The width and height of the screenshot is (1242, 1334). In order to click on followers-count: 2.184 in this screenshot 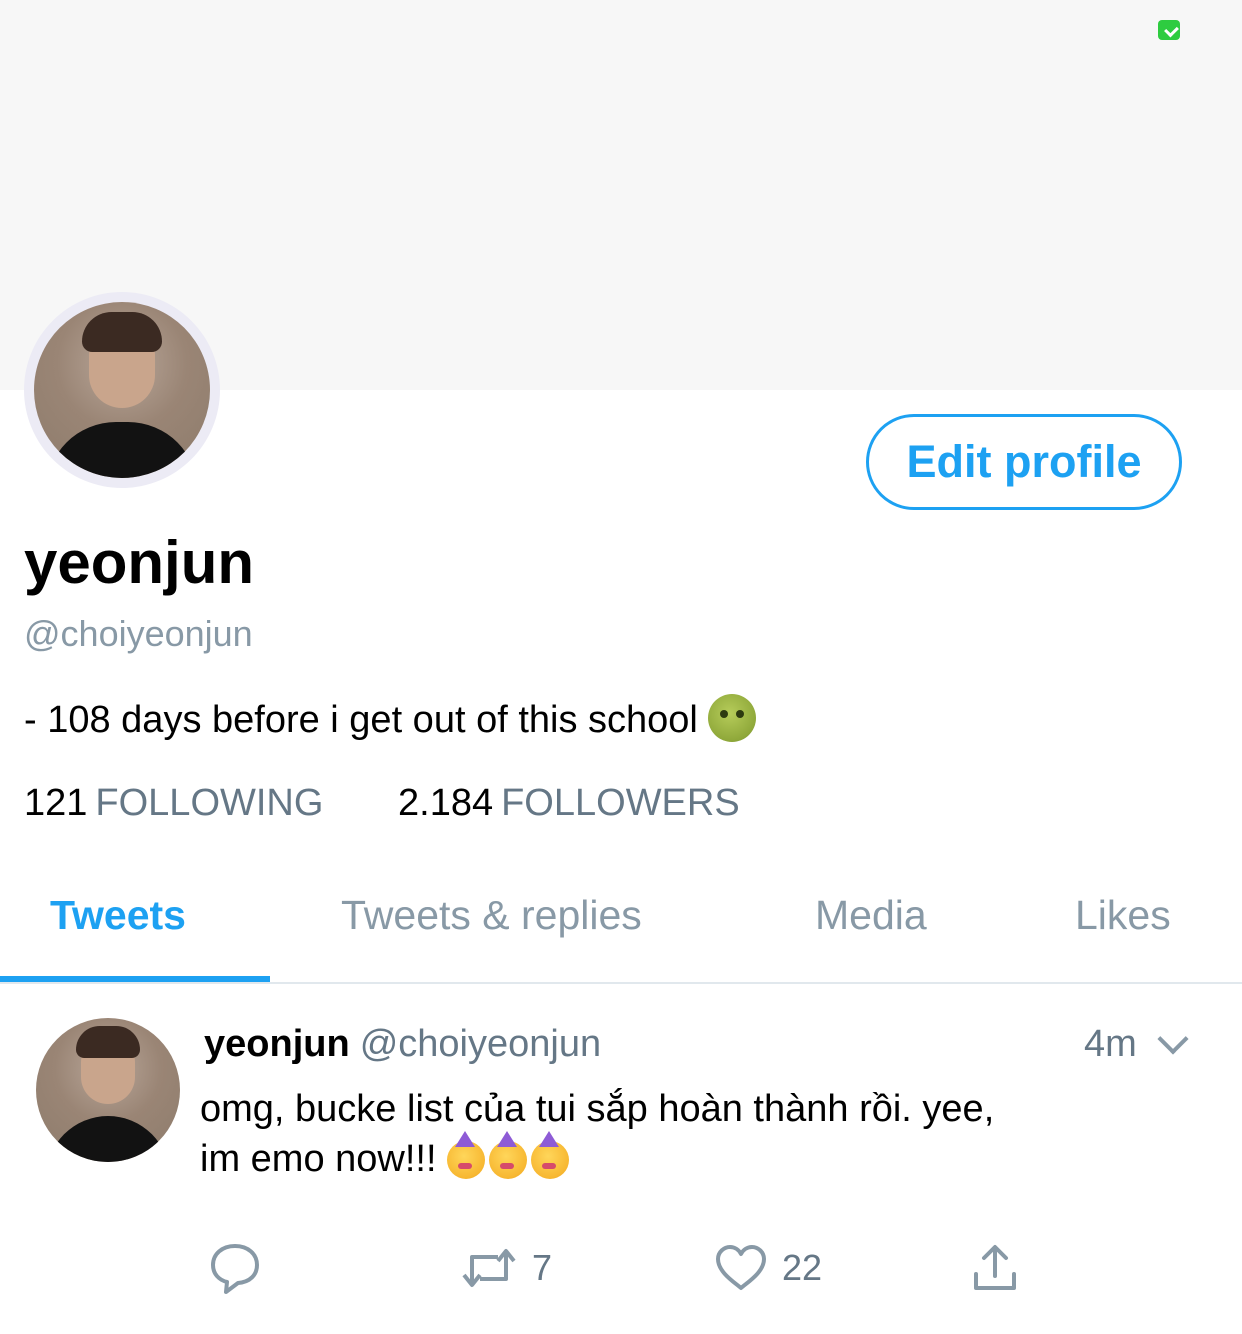, I will do `click(446, 803)`.